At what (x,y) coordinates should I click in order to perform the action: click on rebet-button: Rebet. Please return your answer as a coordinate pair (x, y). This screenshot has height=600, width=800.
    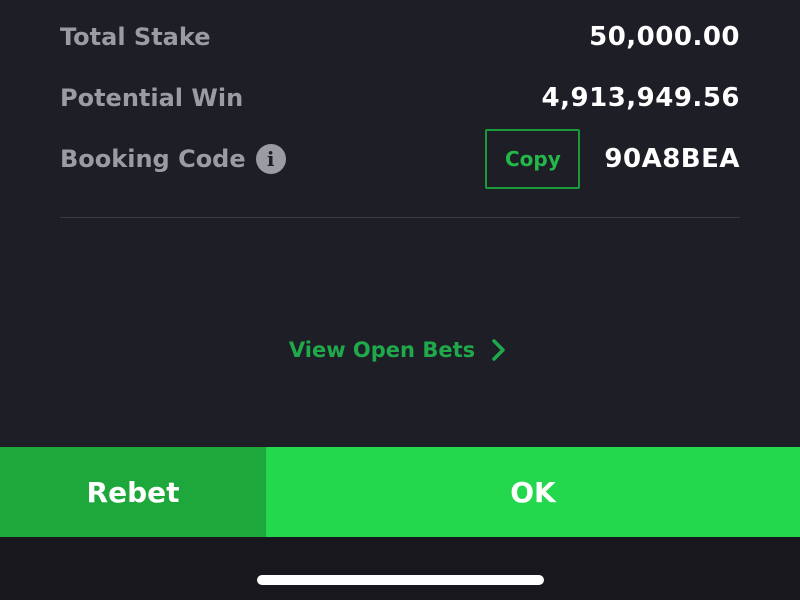
    Looking at the image, I should click on (133, 492).